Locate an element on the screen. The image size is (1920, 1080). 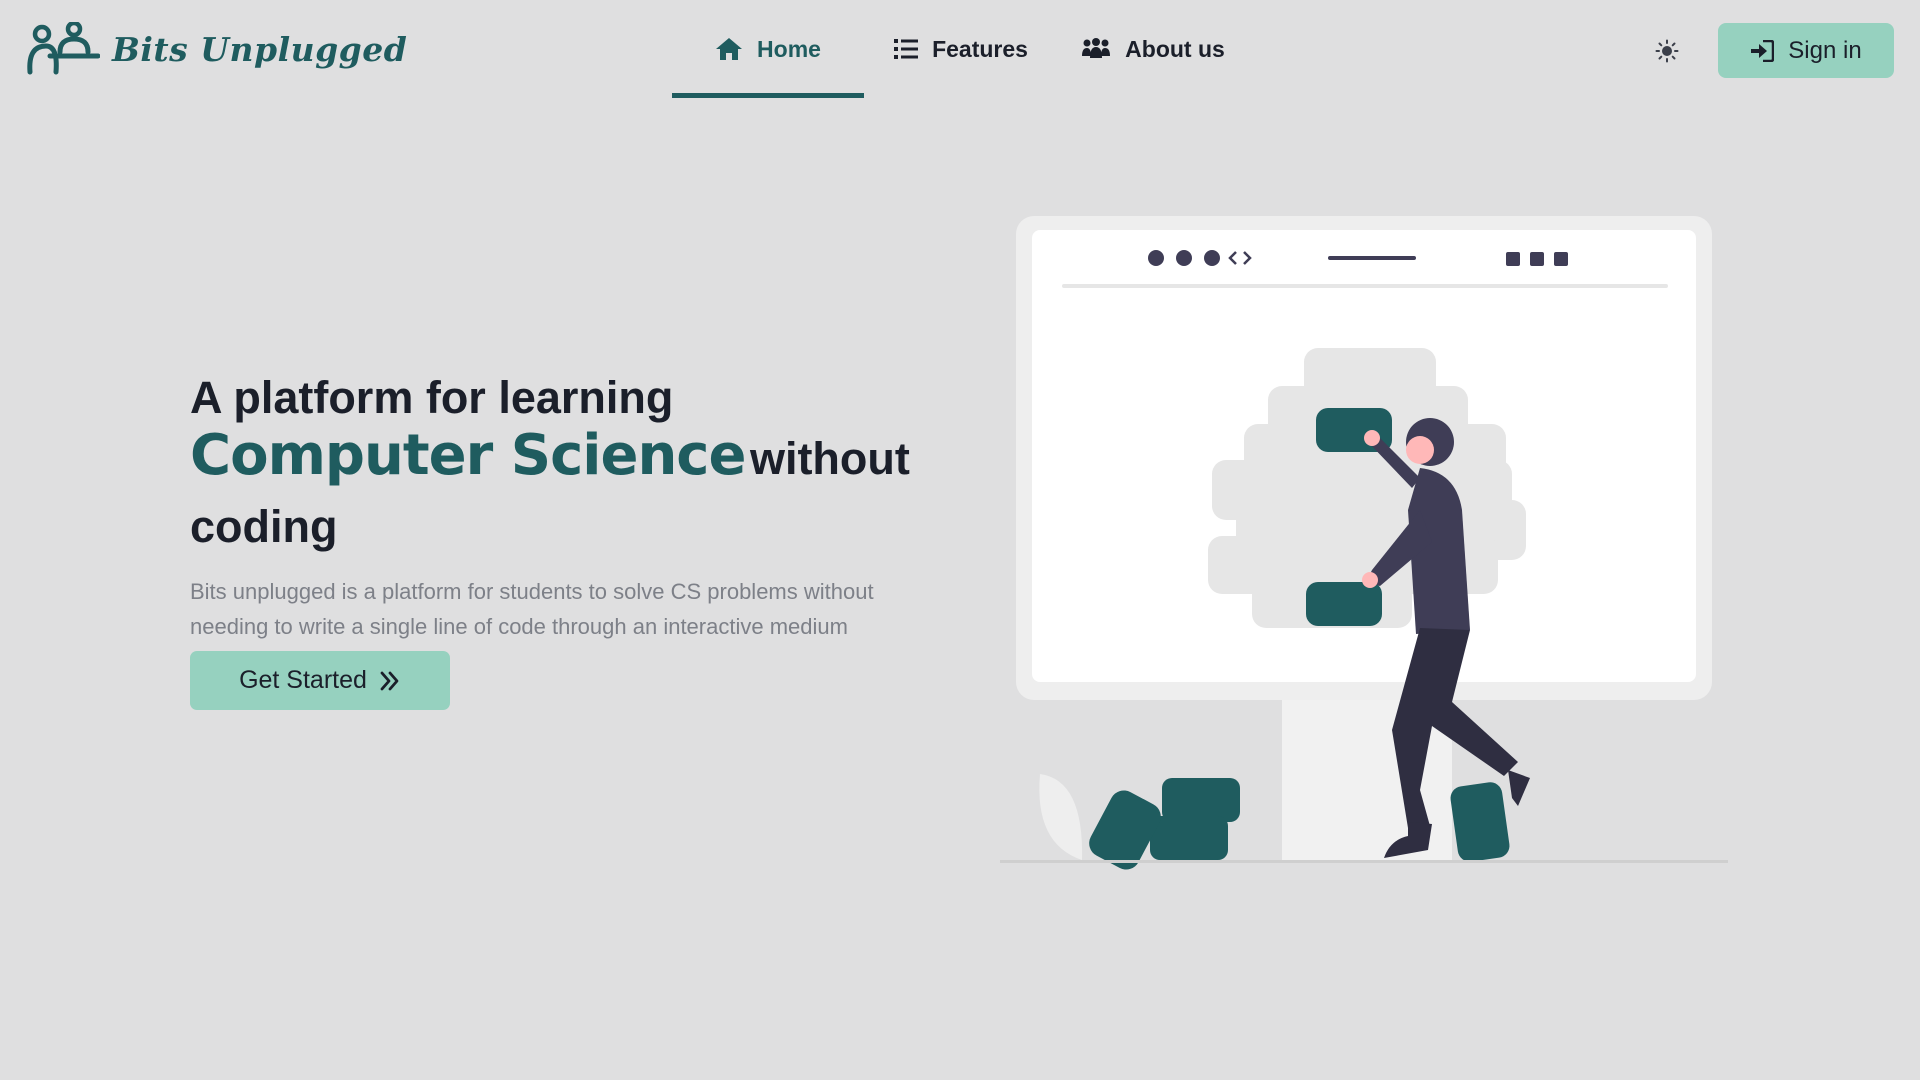
leaf-plant is located at coordinates (1061, 817).